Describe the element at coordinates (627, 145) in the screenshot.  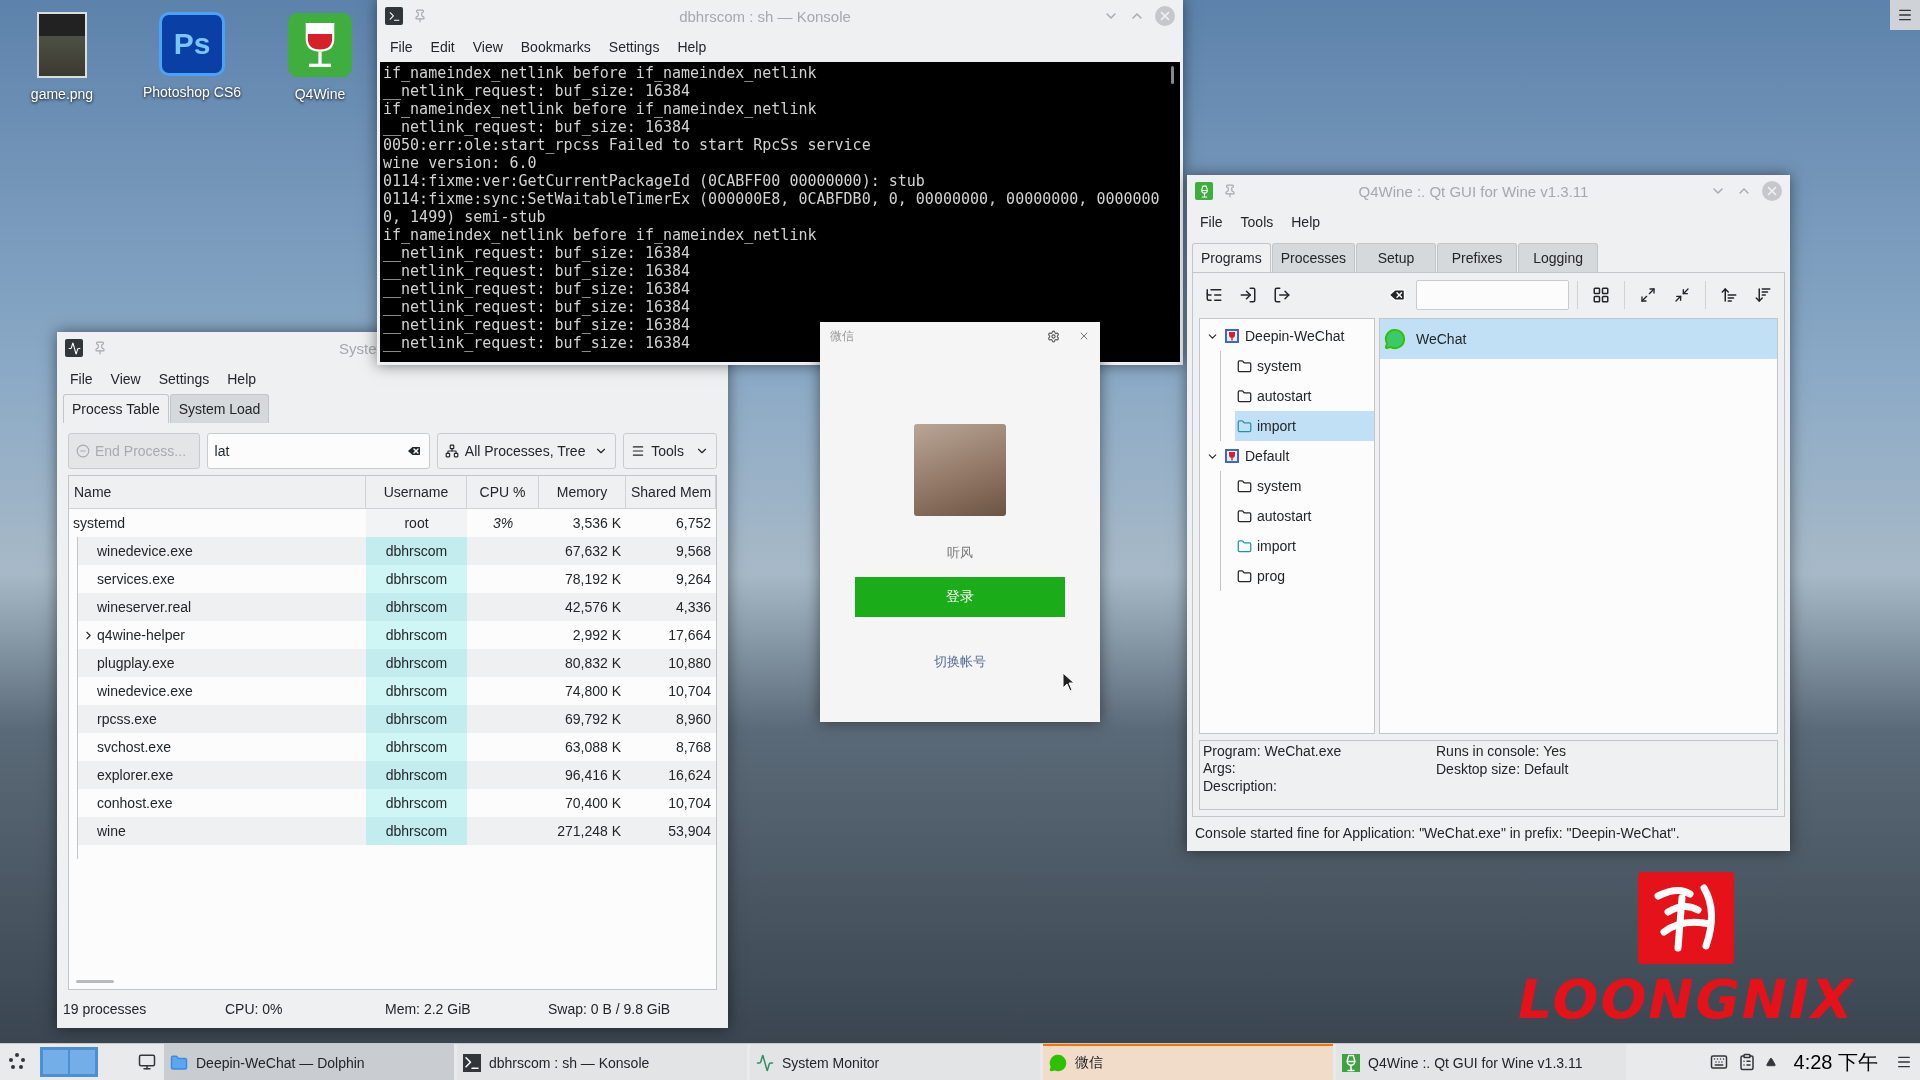
I see `terminal-line: 0050:err:ole:start_rpcss Failed to start RpcSs service` at that location.